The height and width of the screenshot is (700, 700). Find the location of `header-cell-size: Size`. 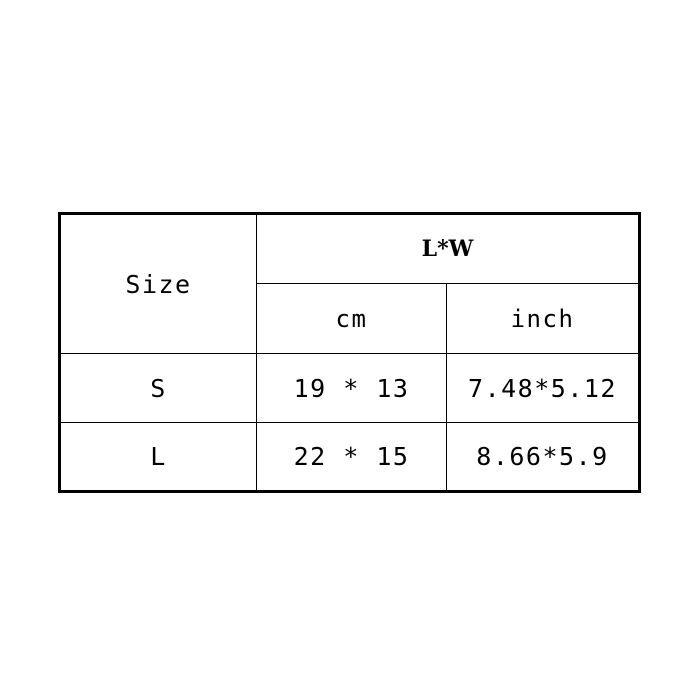

header-cell-size: Size is located at coordinates (158, 283).